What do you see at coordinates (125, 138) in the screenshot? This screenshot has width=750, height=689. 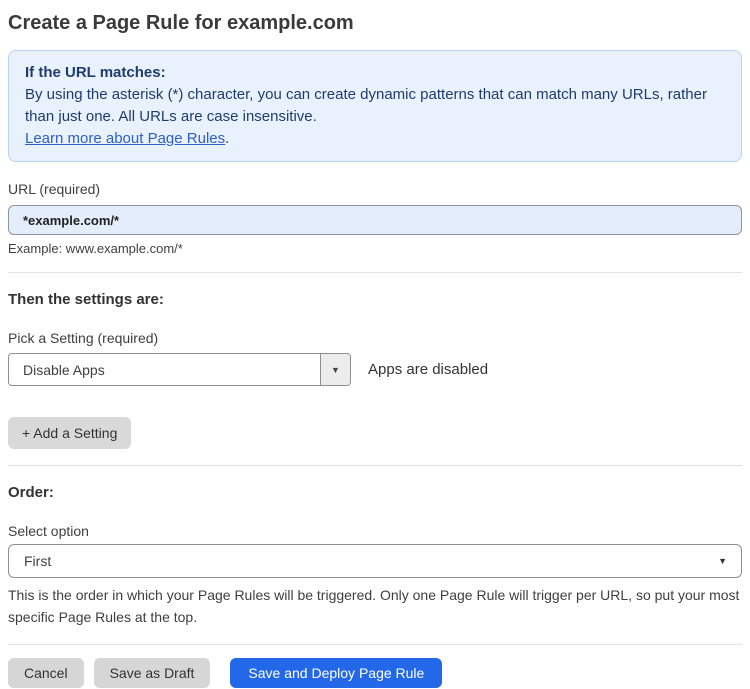 I see `learn-more-link: Learn more about Page Rules` at bounding box center [125, 138].